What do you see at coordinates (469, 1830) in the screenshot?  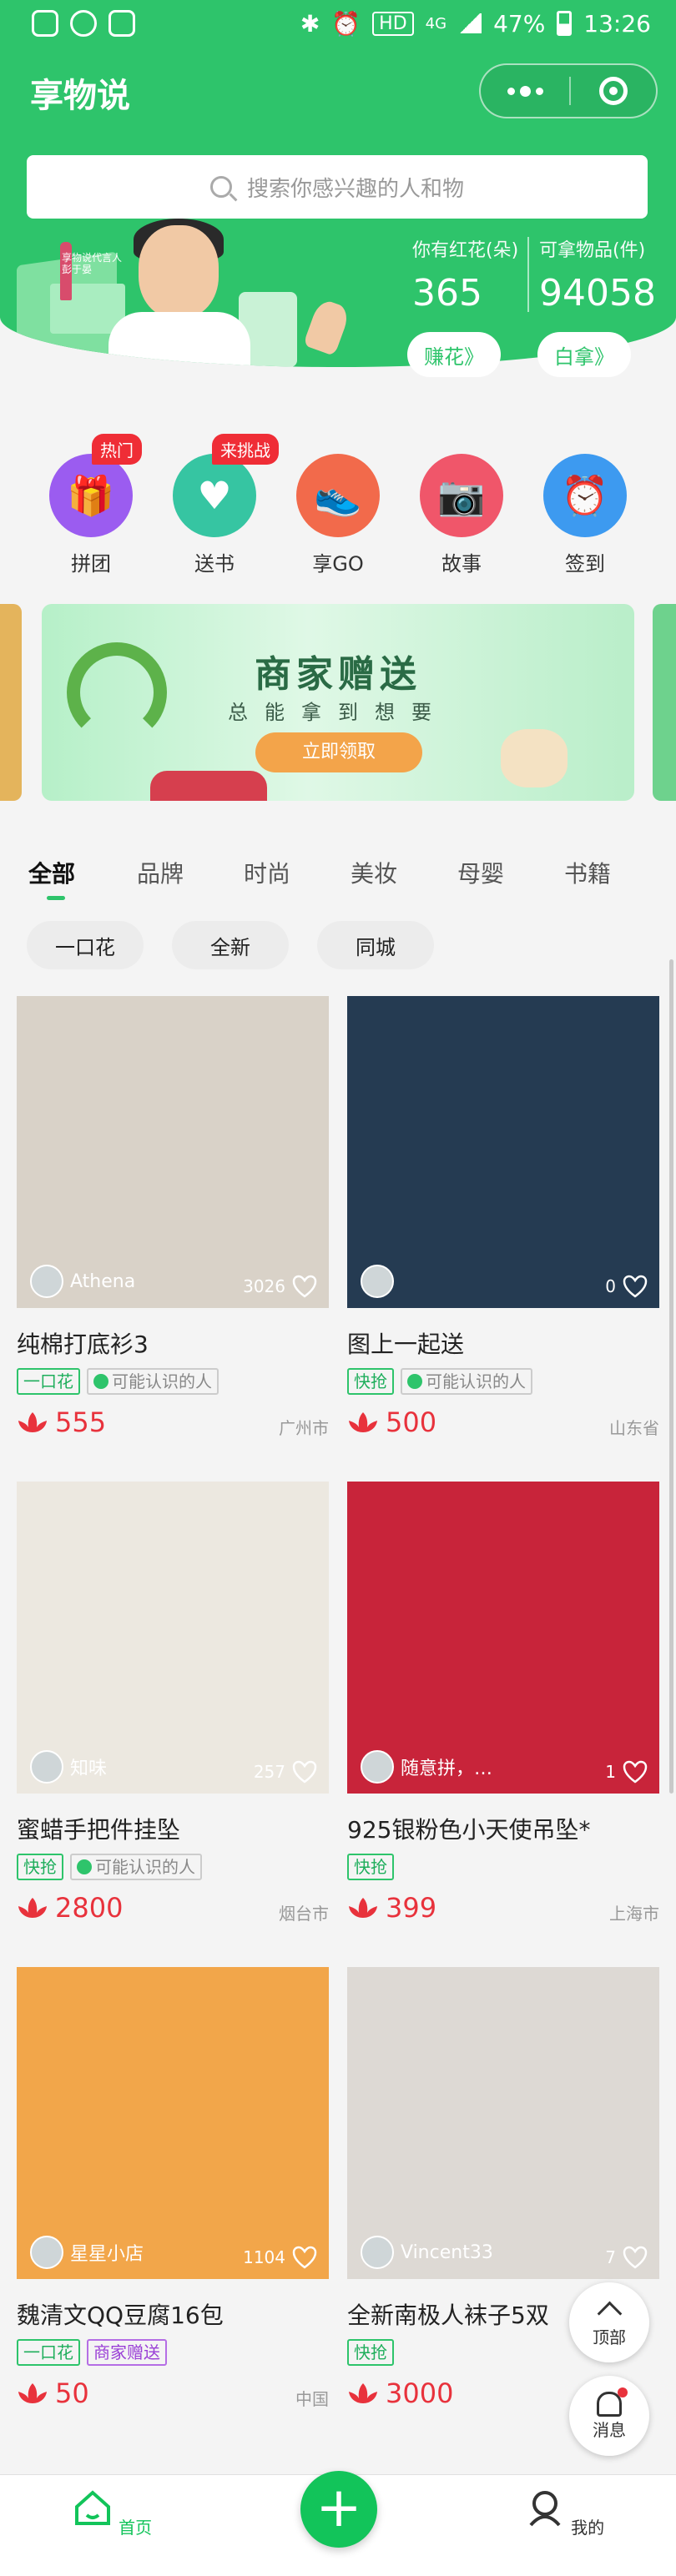 I see `product-title: 925银粉色小天使吊坠*` at bounding box center [469, 1830].